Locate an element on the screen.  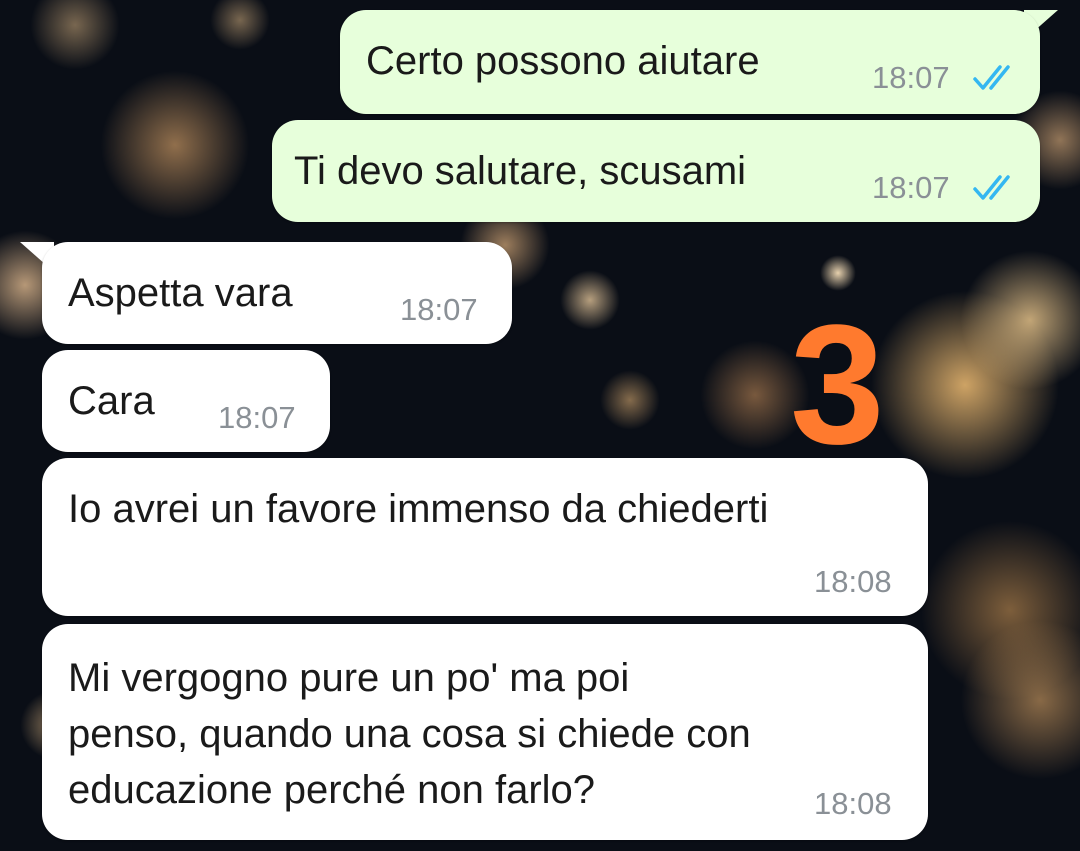
message-text: Cara is located at coordinates (111, 401).